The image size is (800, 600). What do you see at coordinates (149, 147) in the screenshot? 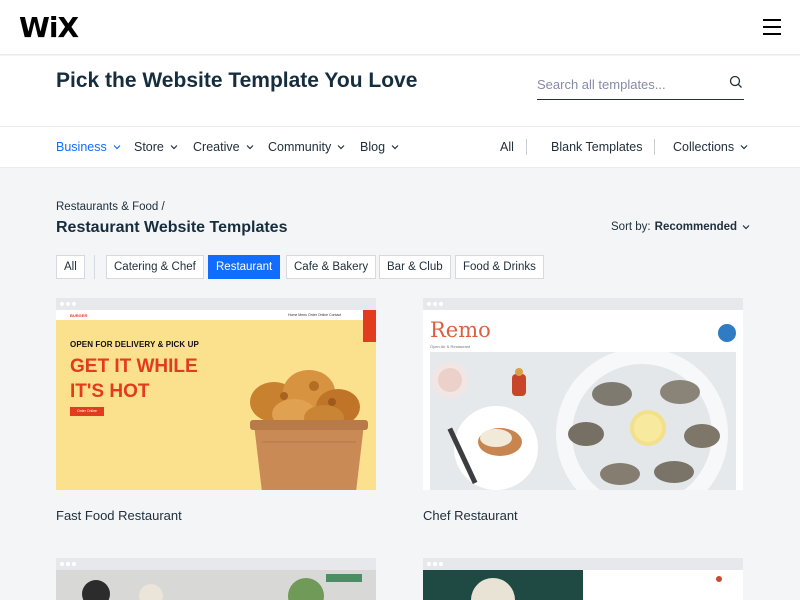
I see `nav-store-label: Store` at bounding box center [149, 147].